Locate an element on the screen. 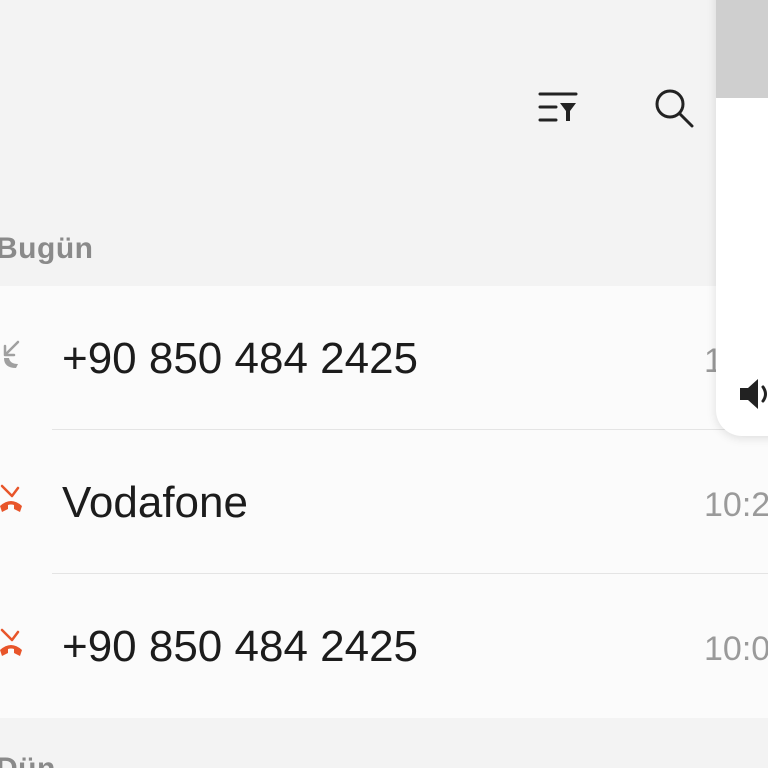 The height and width of the screenshot is (768, 768). search-button is located at coordinates (674, 108).